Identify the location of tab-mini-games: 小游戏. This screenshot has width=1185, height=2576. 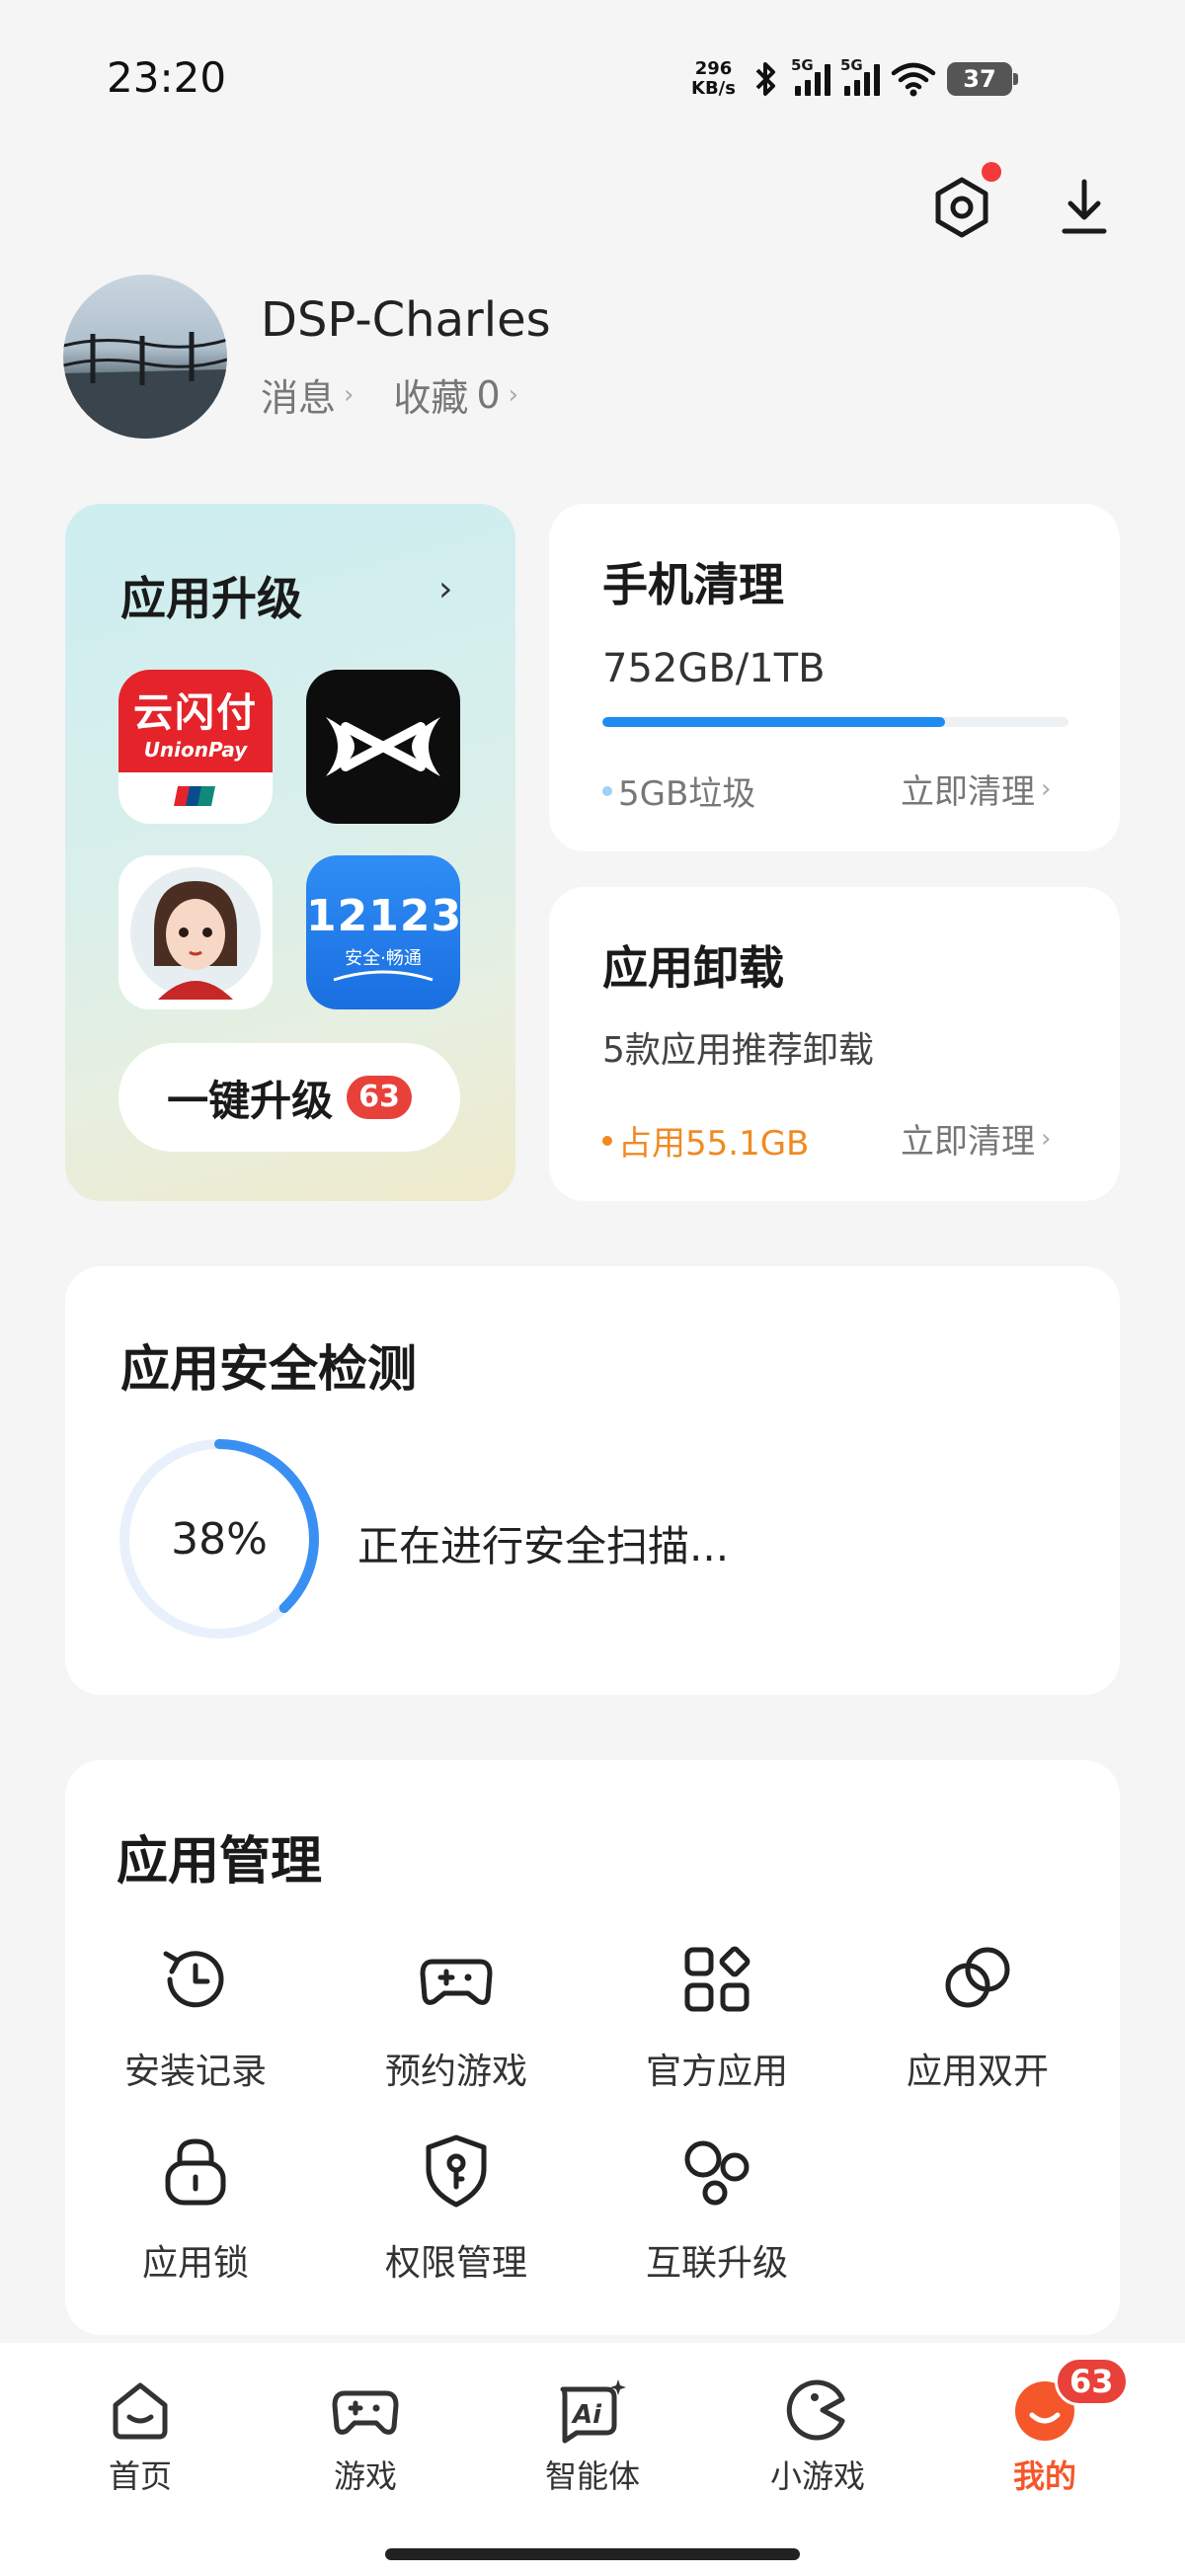
(818, 2435).